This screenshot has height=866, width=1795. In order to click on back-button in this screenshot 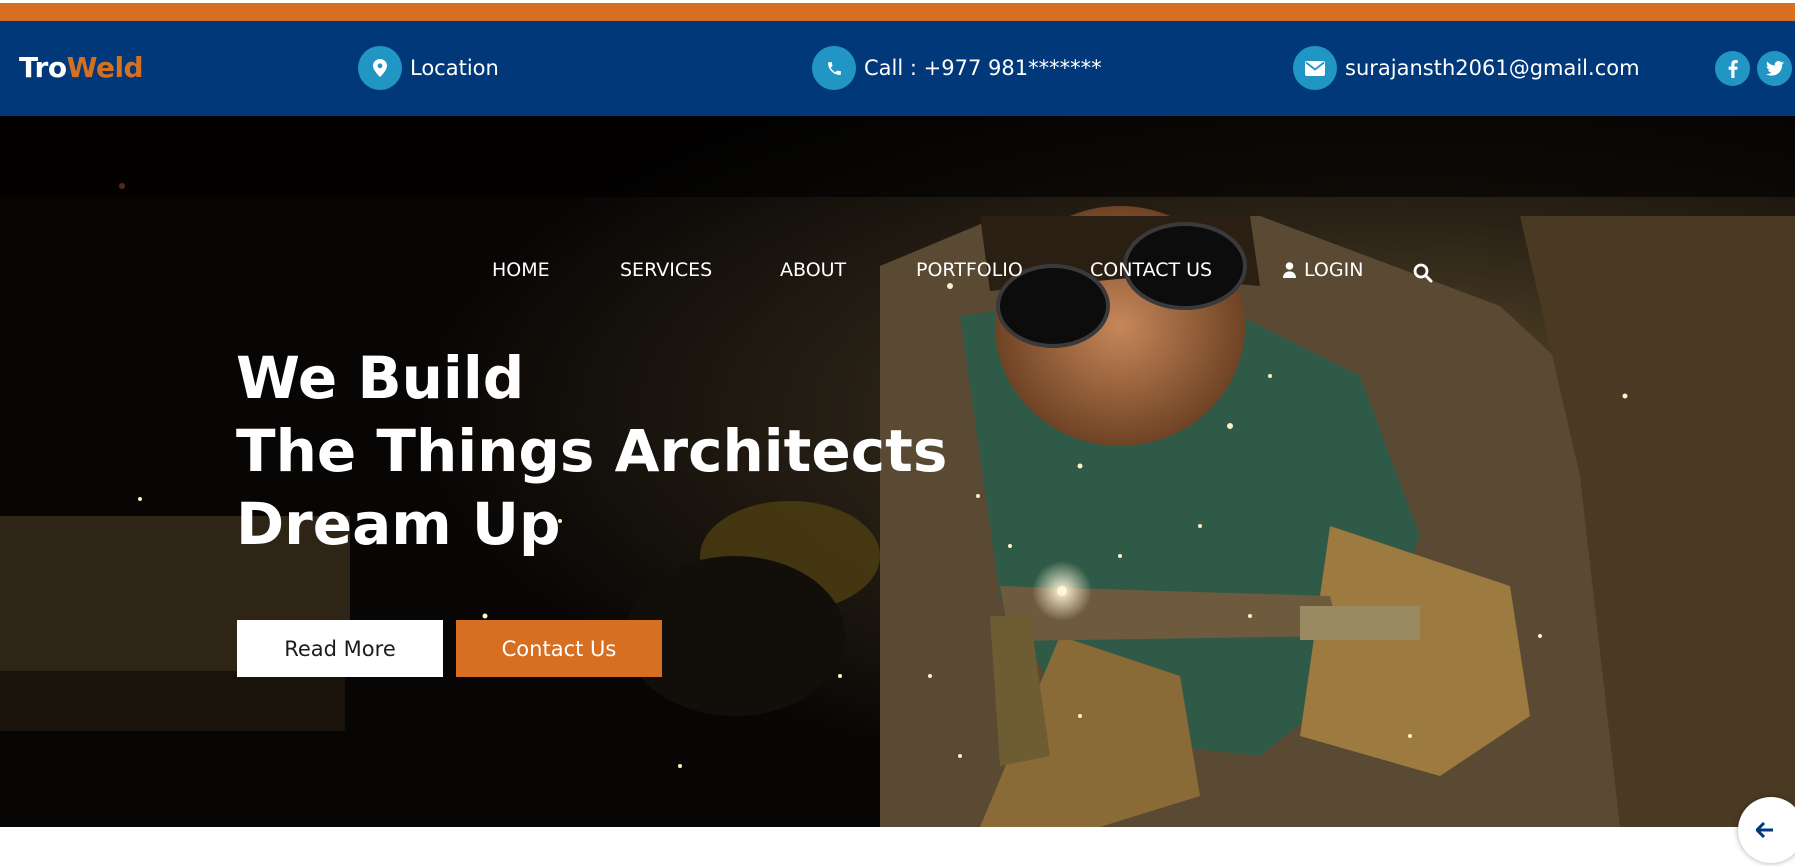, I will do `click(1766, 830)`.